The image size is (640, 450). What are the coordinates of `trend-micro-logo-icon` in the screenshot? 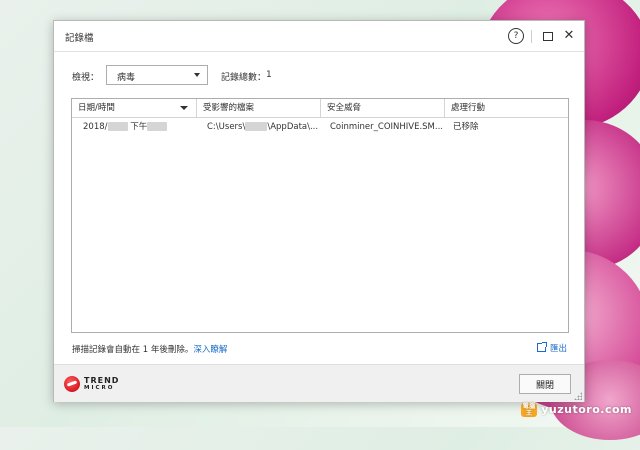 It's located at (72, 384).